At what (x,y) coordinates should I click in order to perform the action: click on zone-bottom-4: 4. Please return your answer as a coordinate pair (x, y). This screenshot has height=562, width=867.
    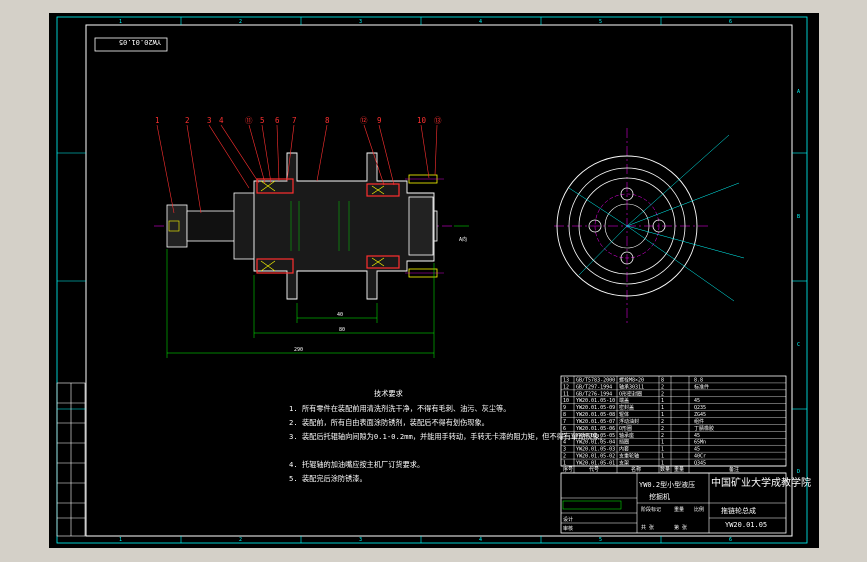
    Looking at the image, I should click on (480, 540).